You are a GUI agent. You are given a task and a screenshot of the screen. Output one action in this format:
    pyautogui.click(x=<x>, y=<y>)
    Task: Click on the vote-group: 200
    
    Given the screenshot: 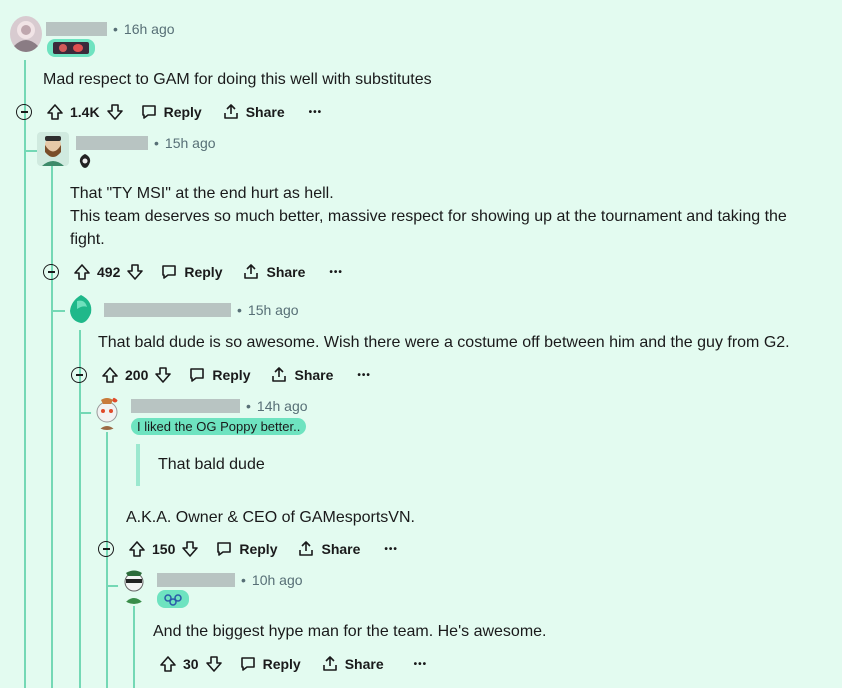 What is the action you would take?
    pyautogui.click(x=136, y=375)
    